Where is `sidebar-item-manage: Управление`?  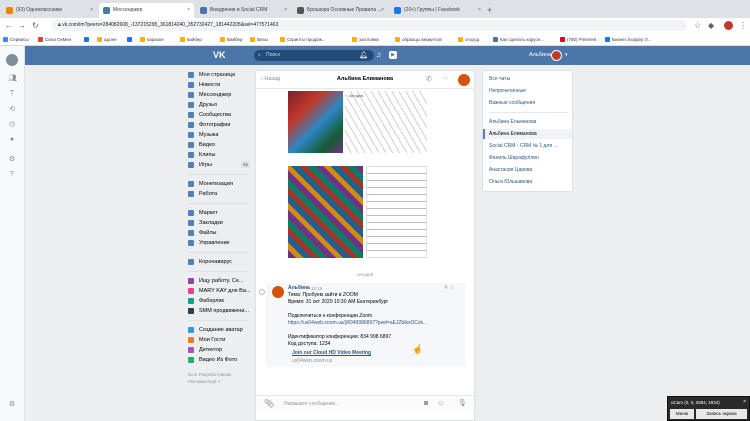 sidebar-item-manage: Управление is located at coordinates (219, 243).